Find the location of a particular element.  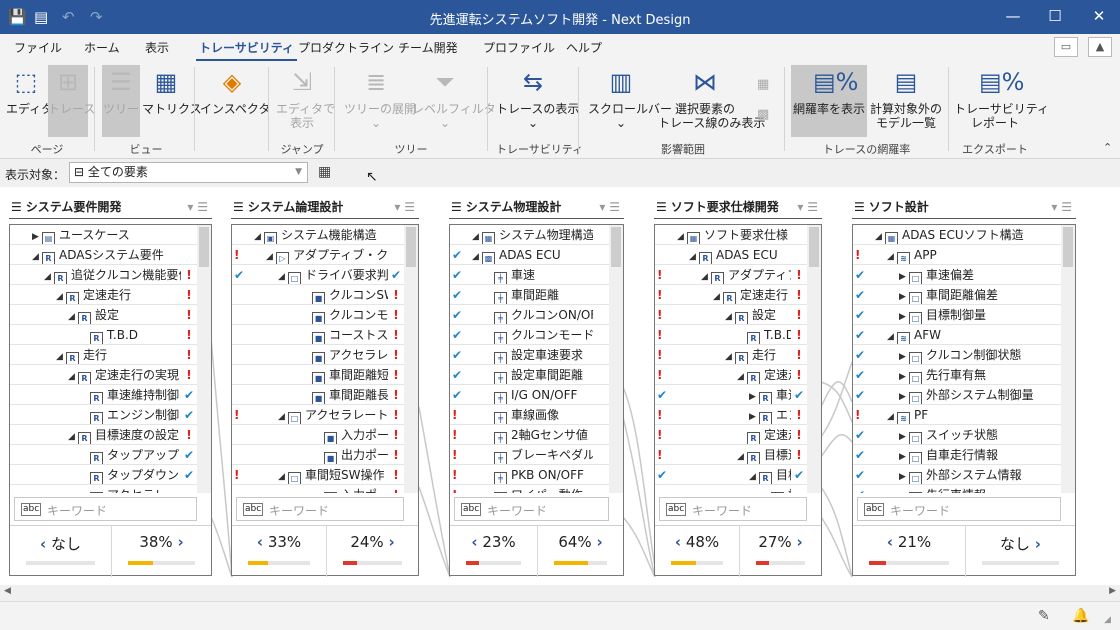

tree-row: ! R 定速走行 ! is located at coordinates (731, 435).